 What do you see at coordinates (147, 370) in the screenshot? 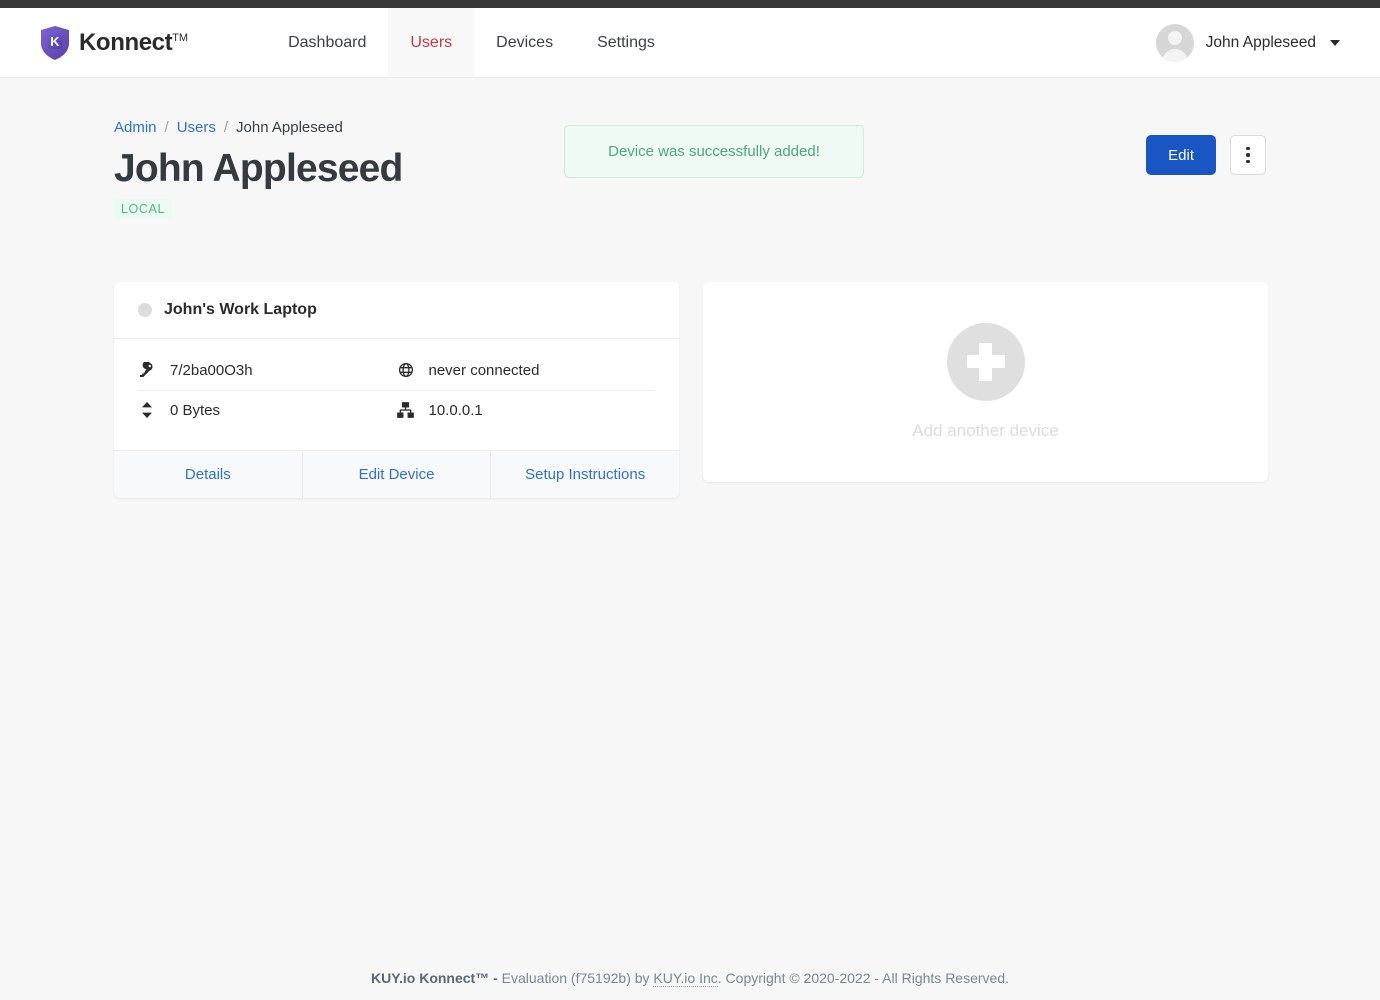
I see `key-icon` at bounding box center [147, 370].